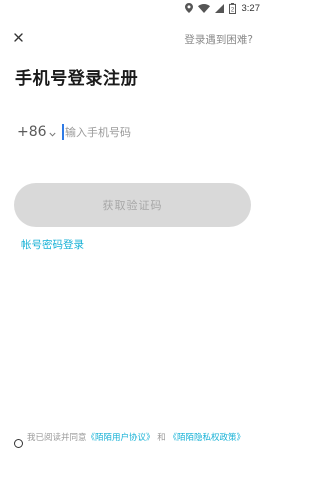 This screenshot has width=320, height=480. I want to click on phone-number-input, so click(150, 132).